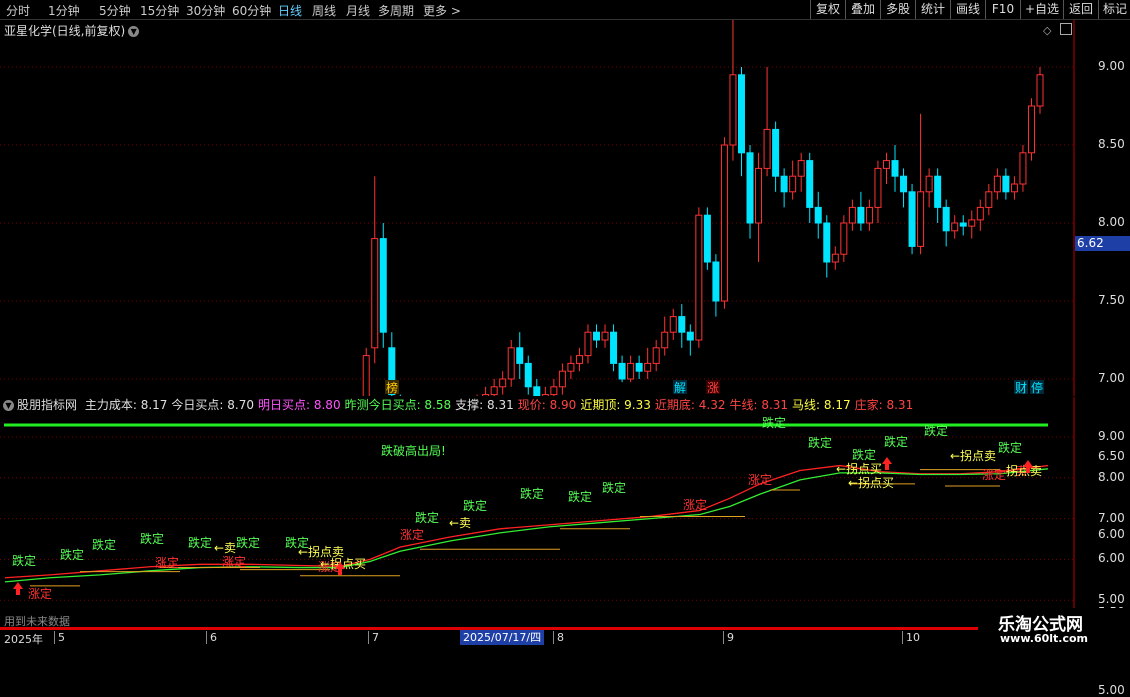  I want to click on event-tag: 涨, so click(713, 387).